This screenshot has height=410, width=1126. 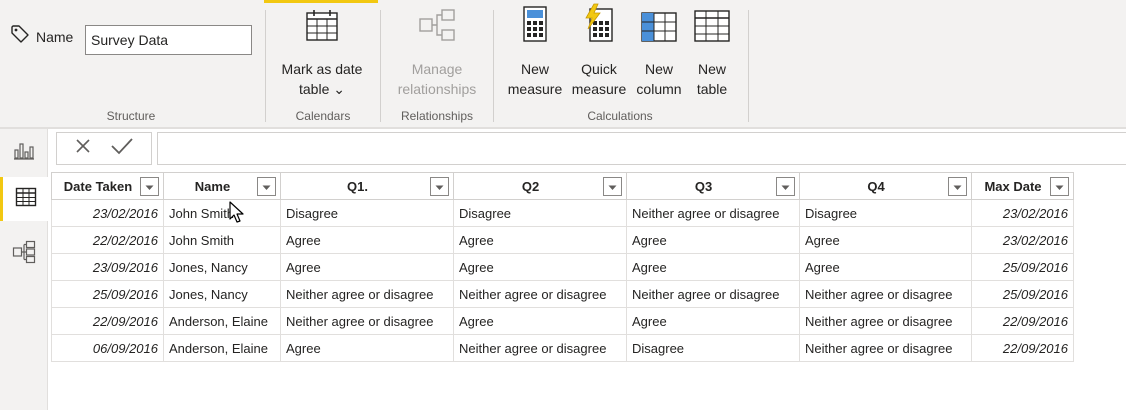 I want to click on new-table-label-line1: New, so click(x=711, y=69).